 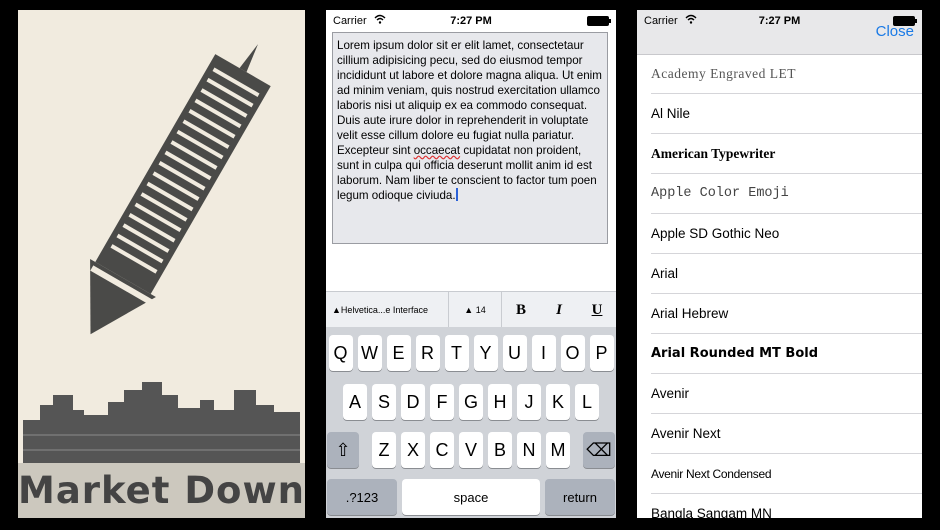 What do you see at coordinates (500, 450) in the screenshot?
I see `key-b: B` at bounding box center [500, 450].